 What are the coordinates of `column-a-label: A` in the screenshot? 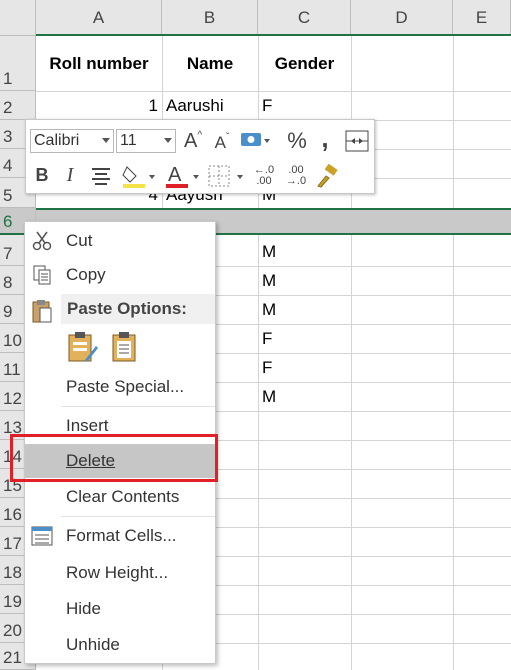 It's located at (98, 17).